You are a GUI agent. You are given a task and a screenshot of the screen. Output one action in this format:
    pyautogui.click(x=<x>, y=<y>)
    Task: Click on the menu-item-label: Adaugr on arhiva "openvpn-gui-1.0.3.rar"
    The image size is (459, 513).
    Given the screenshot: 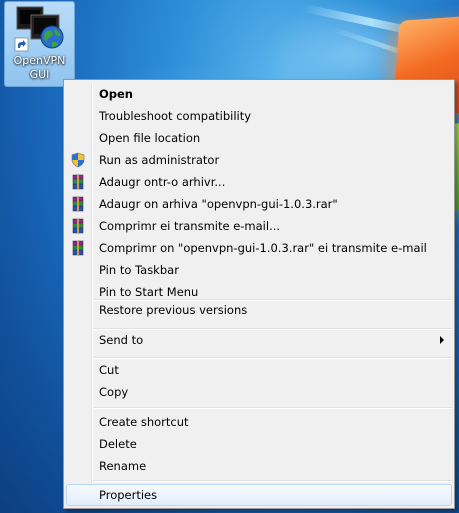 What is the action you would take?
    pyautogui.click(x=218, y=204)
    